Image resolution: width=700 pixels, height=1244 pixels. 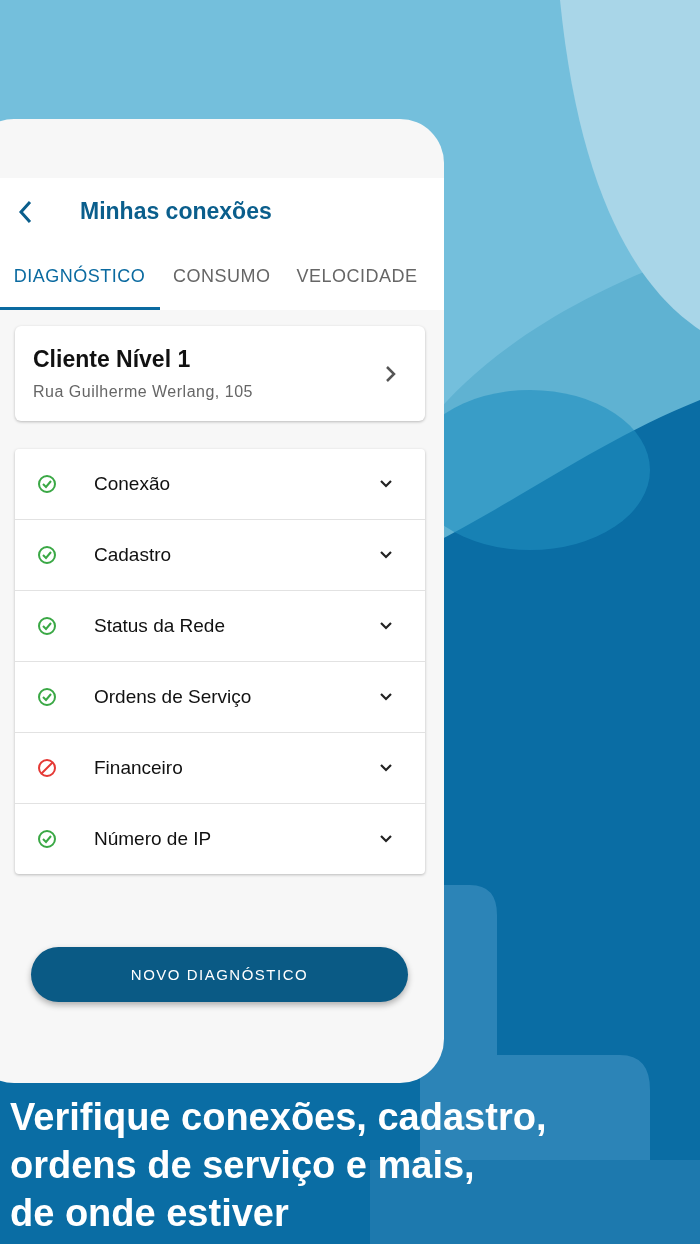 What do you see at coordinates (150, 1213) in the screenshot?
I see `caption-line: de onde estiver` at bounding box center [150, 1213].